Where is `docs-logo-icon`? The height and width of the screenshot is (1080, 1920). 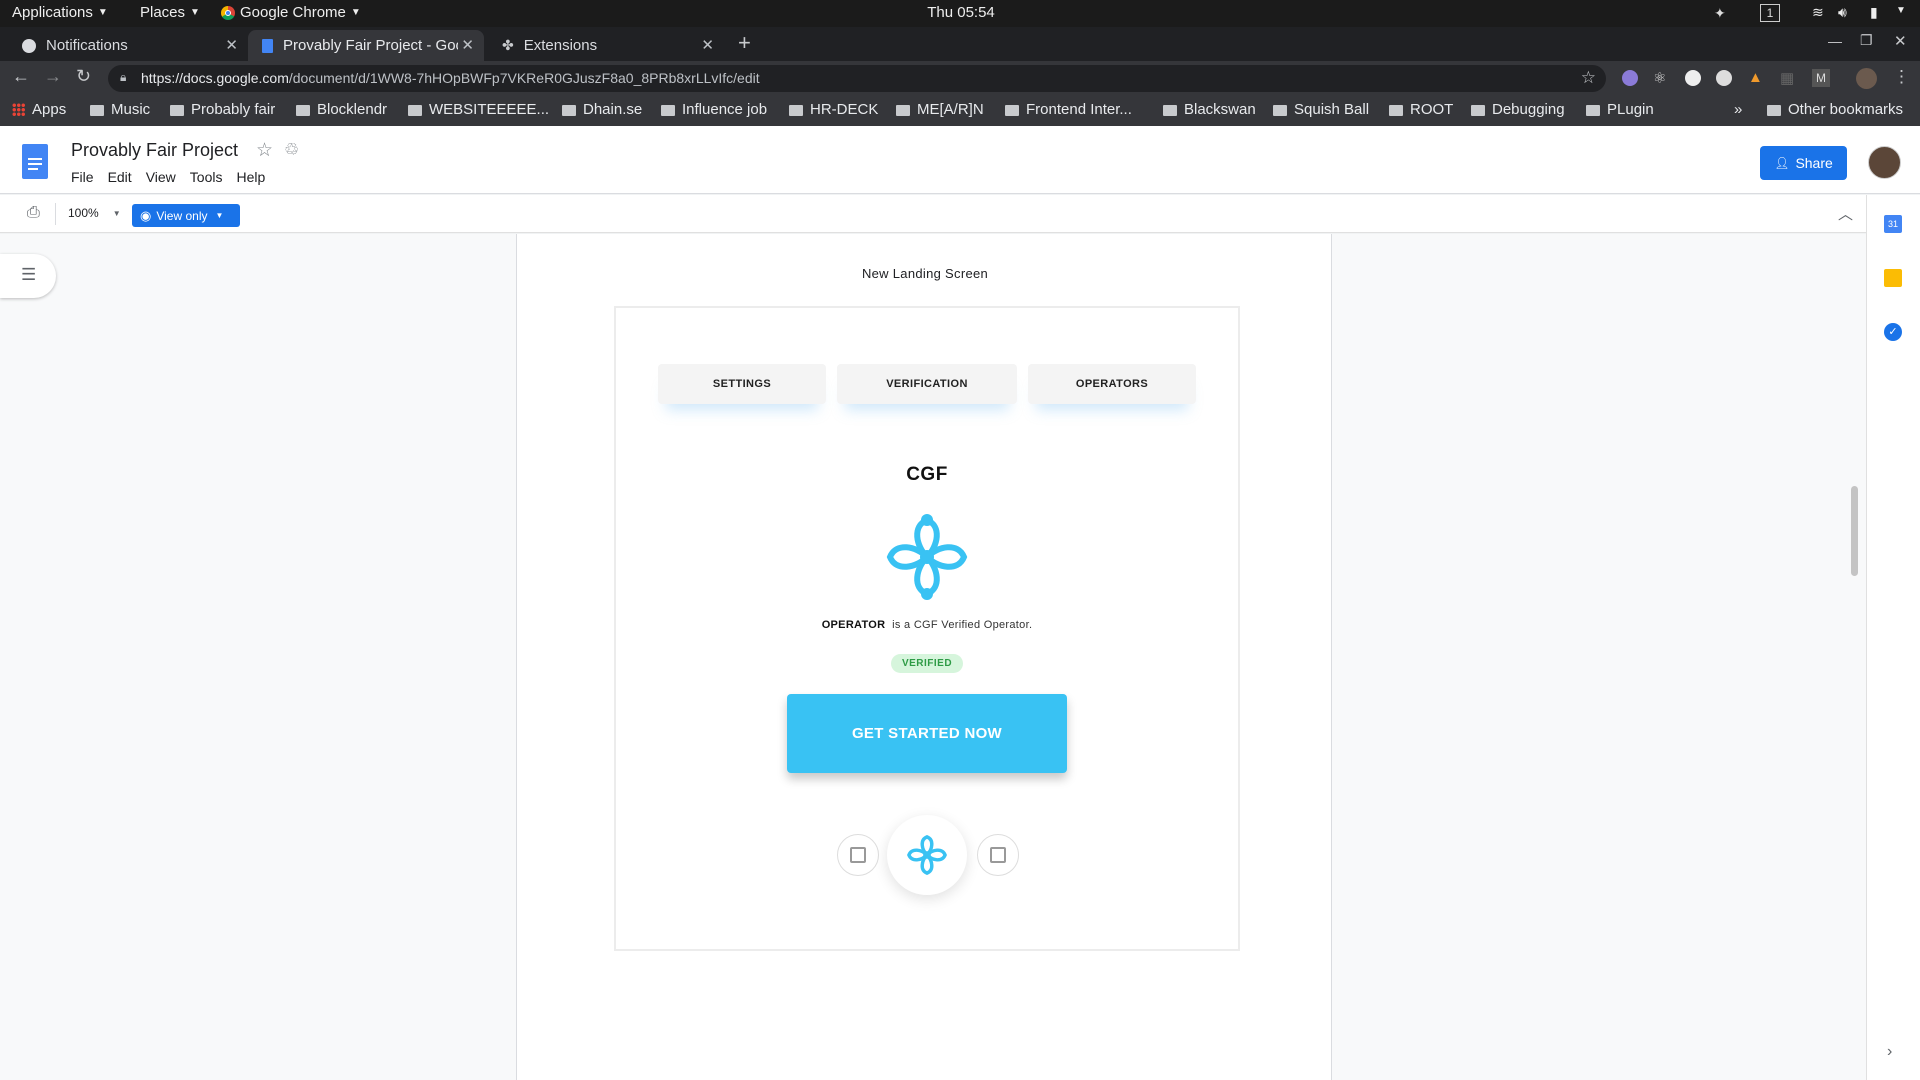 docs-logo-icon is located at coordinates (35, 161).